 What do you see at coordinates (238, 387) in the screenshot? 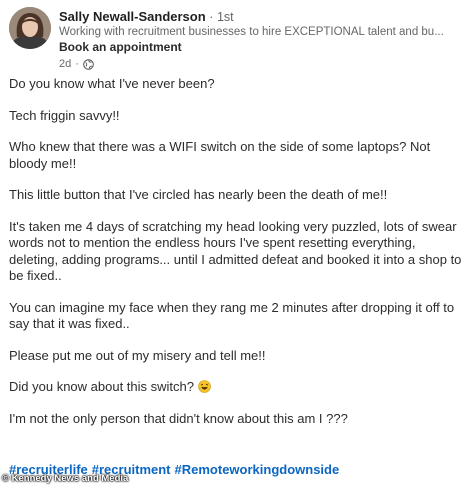
I see `post-paragraph-with-emoji: Did you know about this switch?` at bounding box center [238, 387].